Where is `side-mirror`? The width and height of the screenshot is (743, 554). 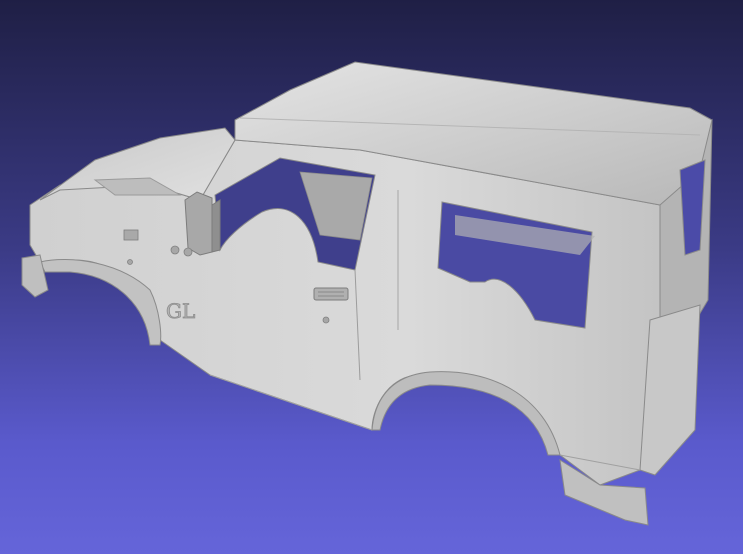
side-mirror is located at coordinates (198, 223).